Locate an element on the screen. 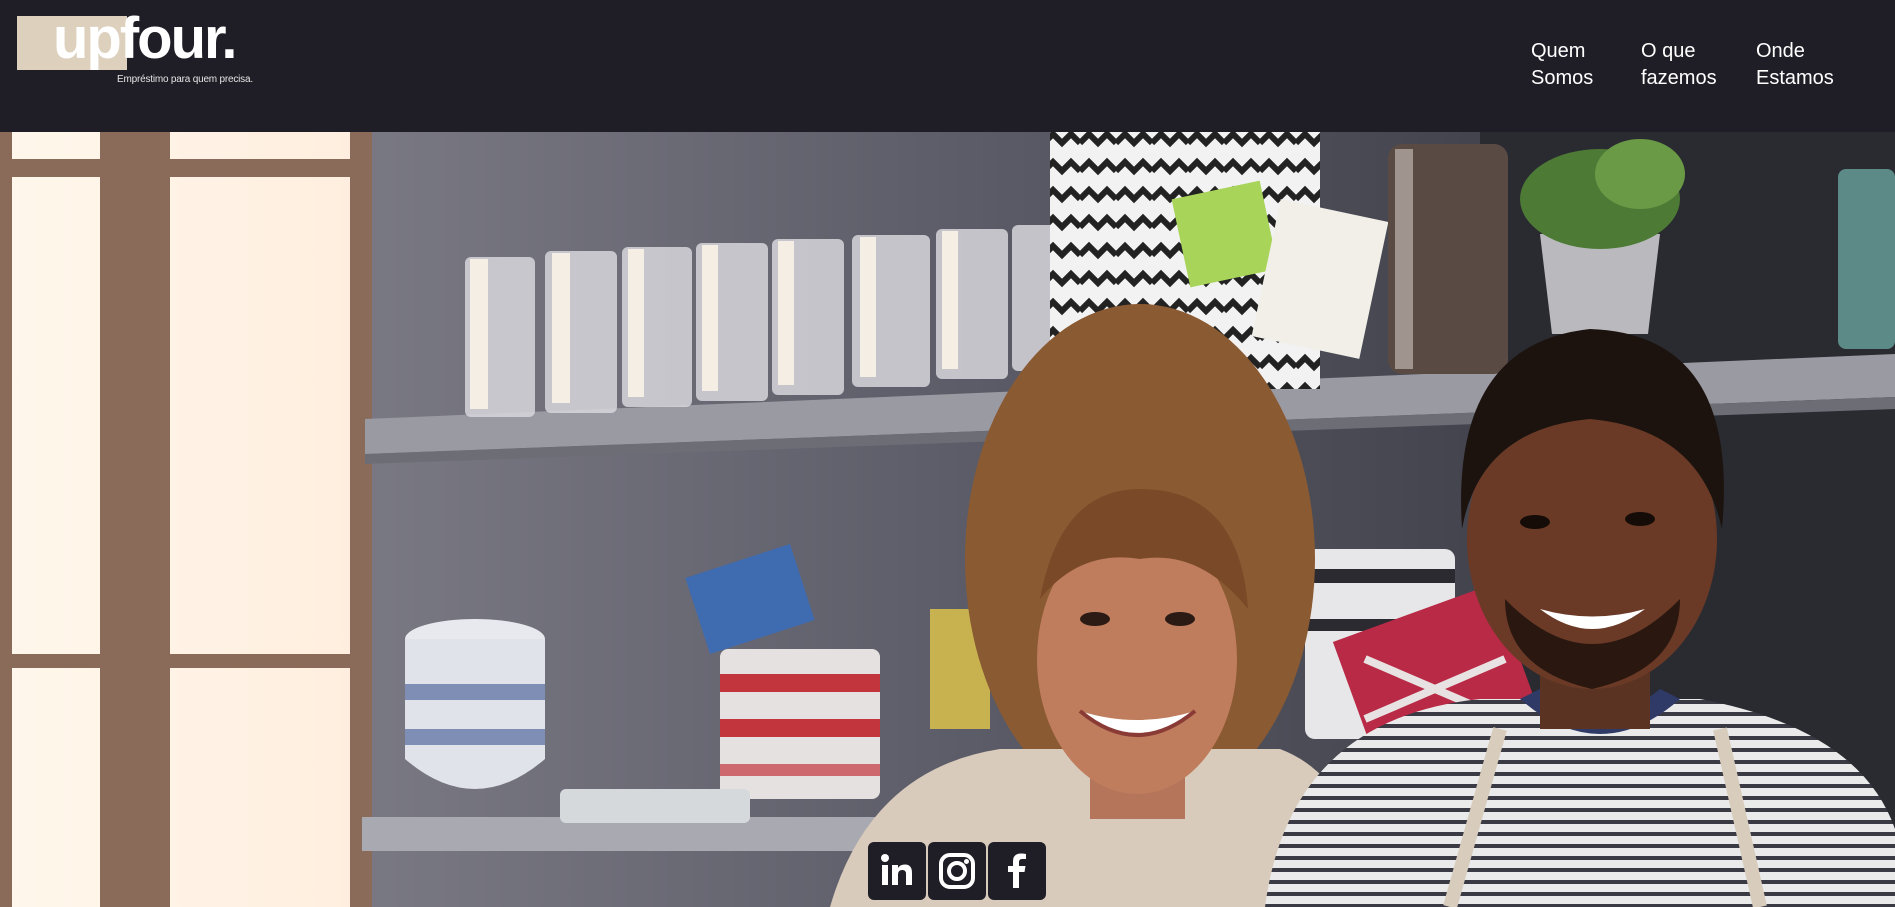 Image resolution: width=1895 pixels, height=907 pixels. logo-tagline: Empréstimo para quem precisa. is located at coordinates (185, 79).